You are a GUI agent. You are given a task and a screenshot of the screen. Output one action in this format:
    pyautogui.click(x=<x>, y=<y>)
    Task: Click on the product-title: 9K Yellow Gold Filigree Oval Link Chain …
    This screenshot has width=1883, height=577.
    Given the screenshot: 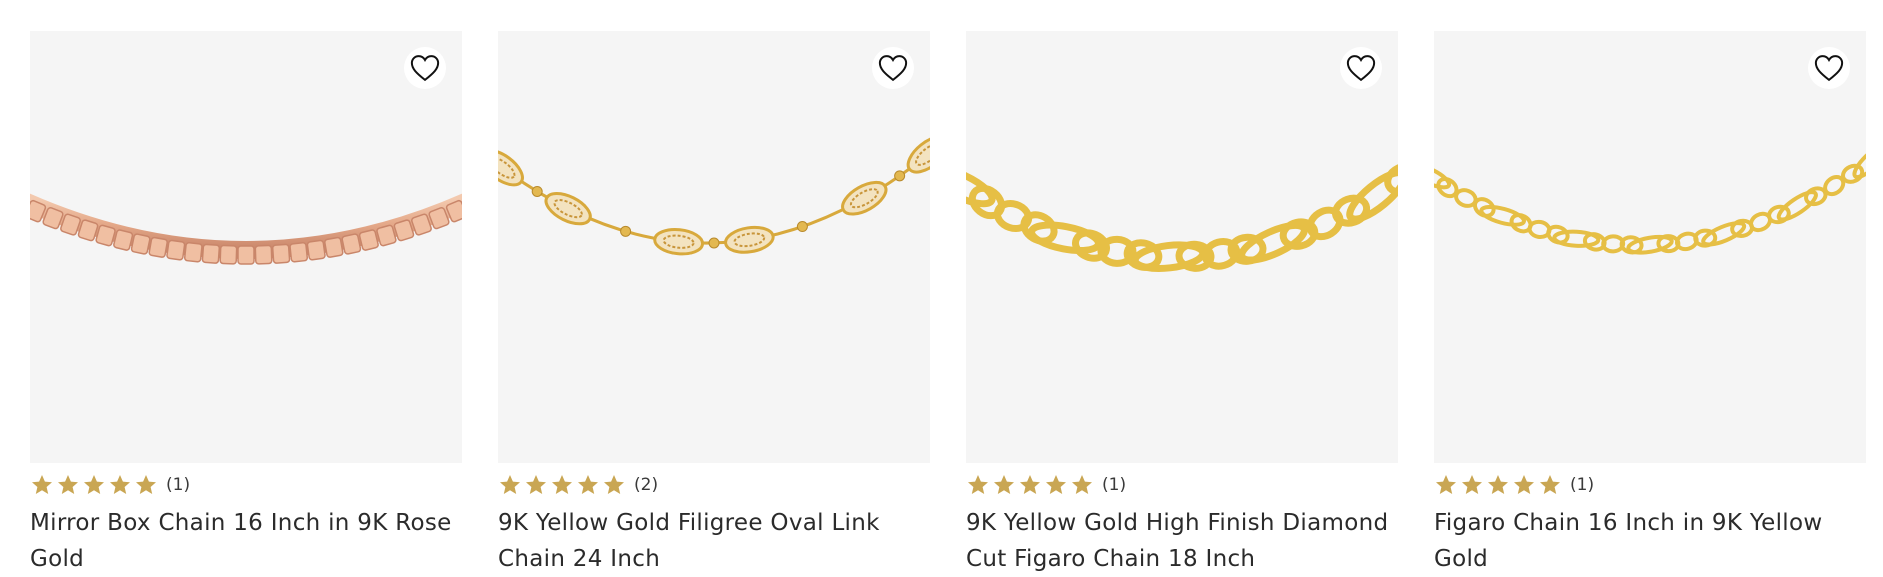 What is the action you would take?
    pyautogui.click(x=714, y=541)
    